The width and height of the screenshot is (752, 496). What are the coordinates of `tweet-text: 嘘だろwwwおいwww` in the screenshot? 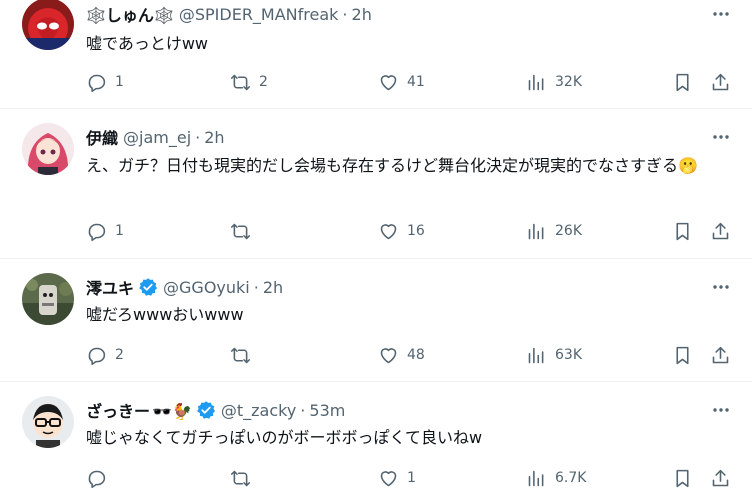 It's located at (165, 314).